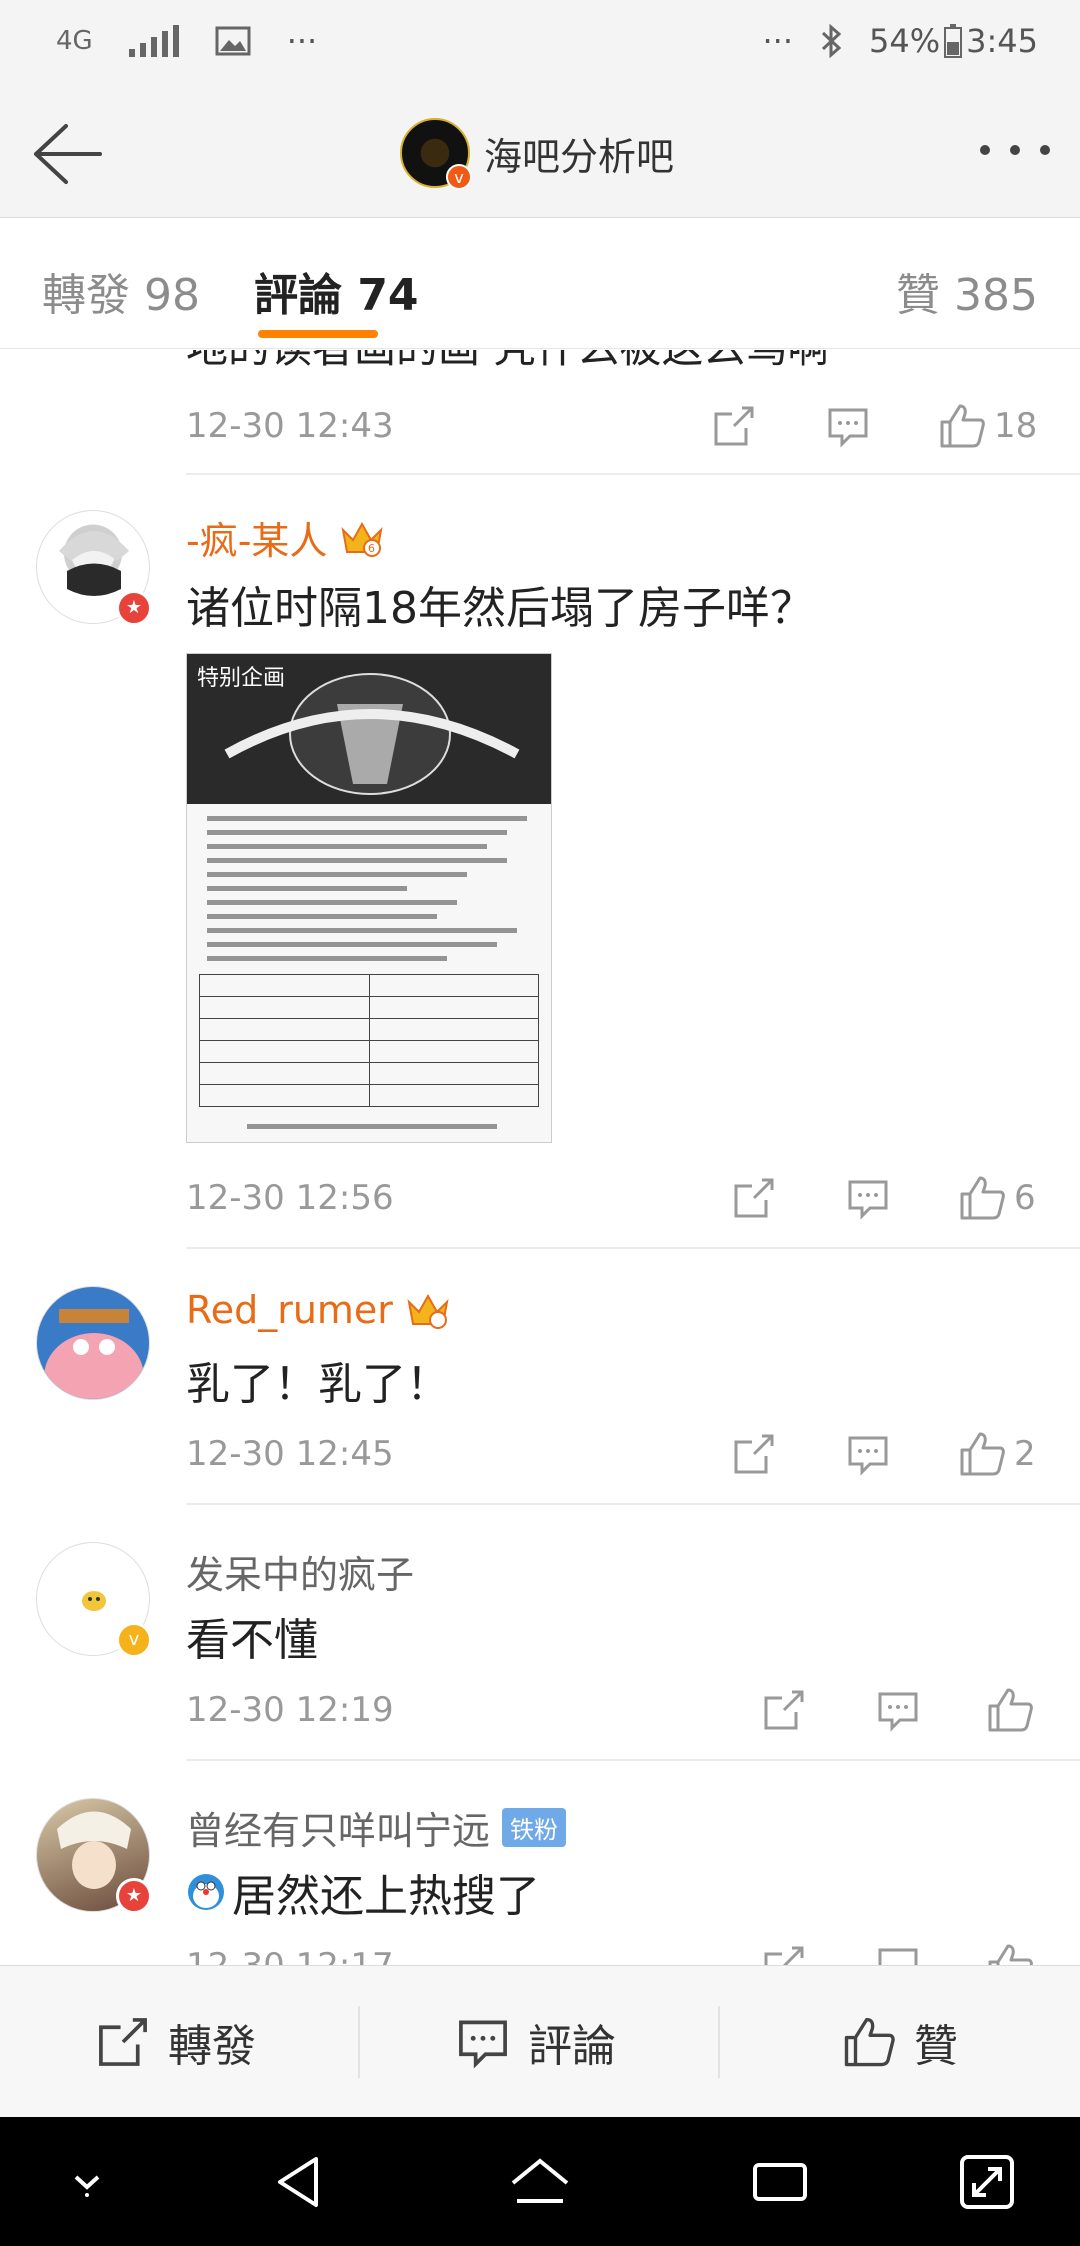 This screenshot has height=2246, width=1080. I want to click on comment-text: 诸位时隔18年然后塌了房子咩？, so click(500, 608).